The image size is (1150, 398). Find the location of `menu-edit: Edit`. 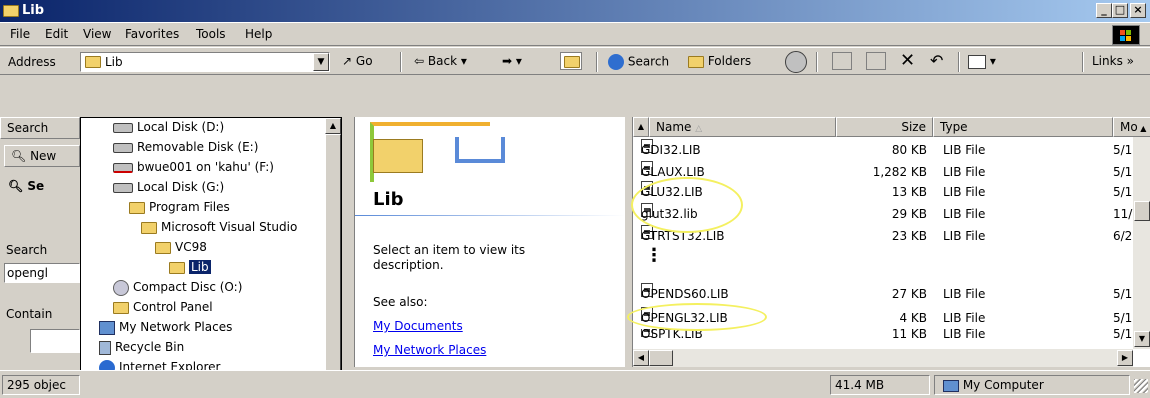

menu-edit: Edit is located at coordinates (56, 34).